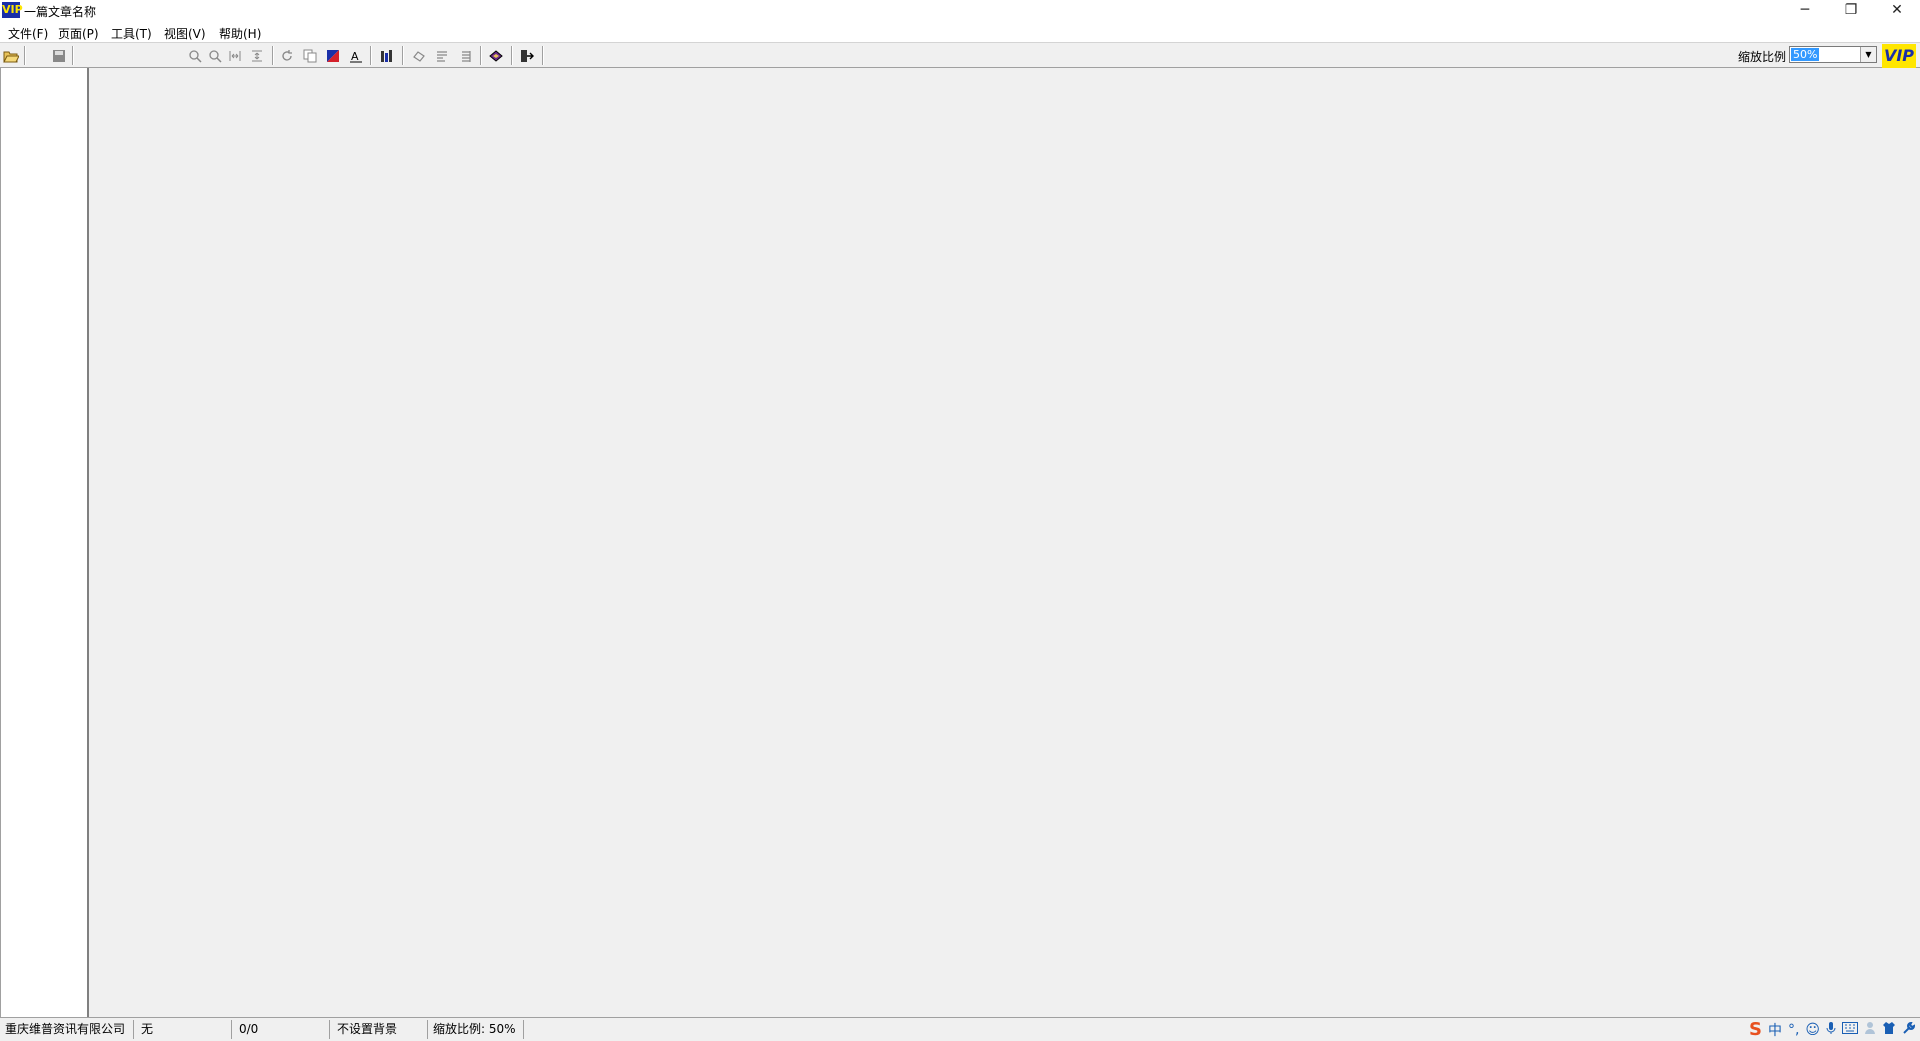 Image resolution: width=1920 pixels, height=1041 pixels. I want to click on wrench-icon, so click(1909, 1030).